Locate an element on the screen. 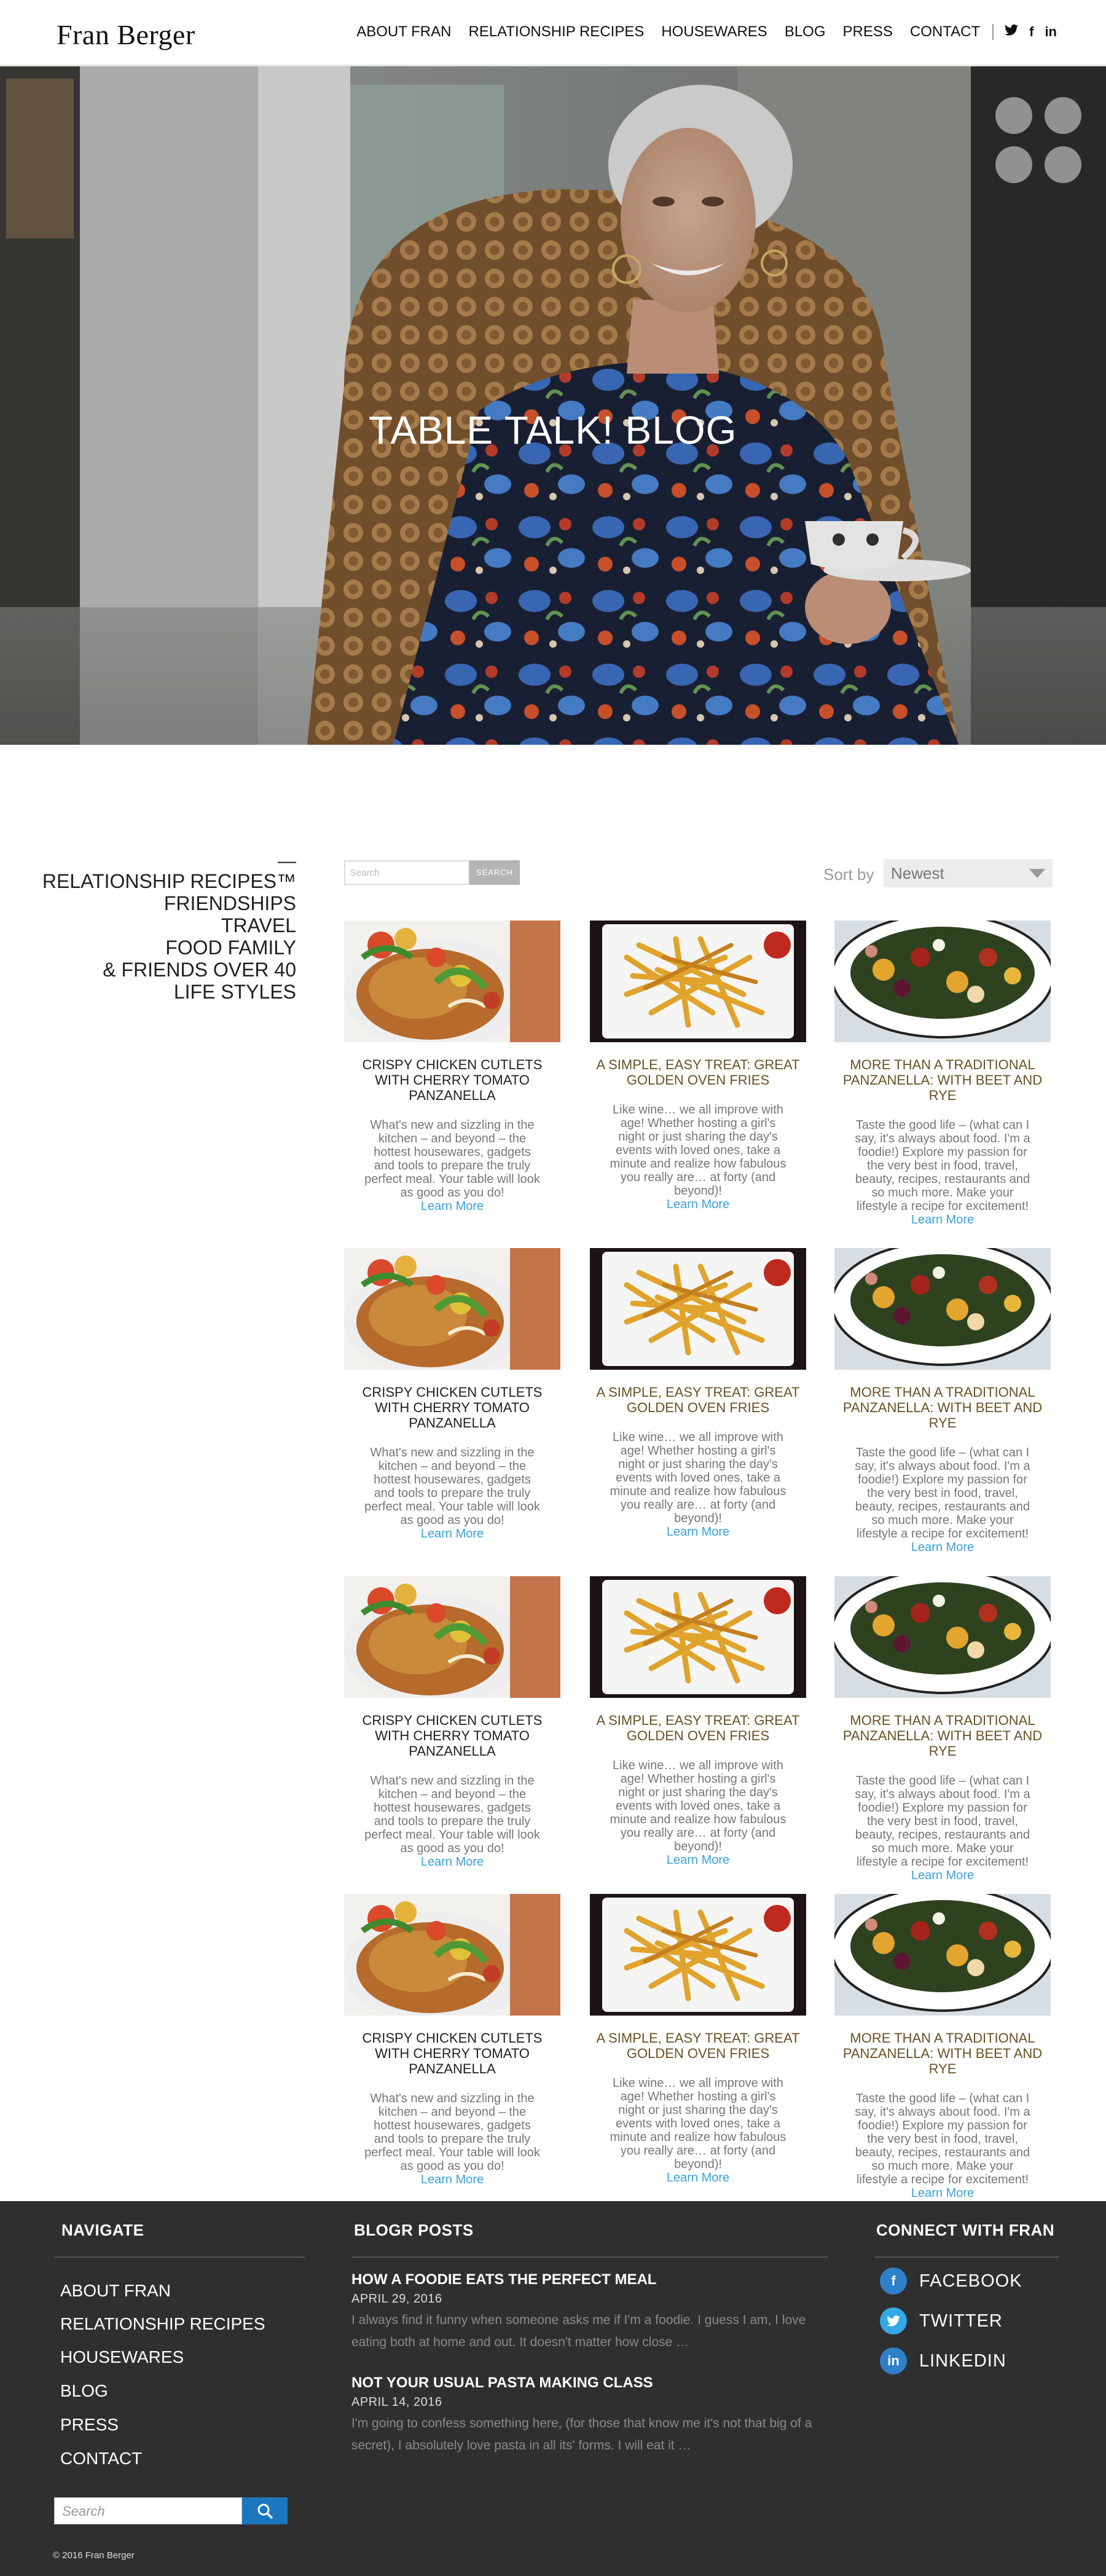 This screenshot has height=2576, width=1106. sort-value: Newest is located at coordinates (917, 873).